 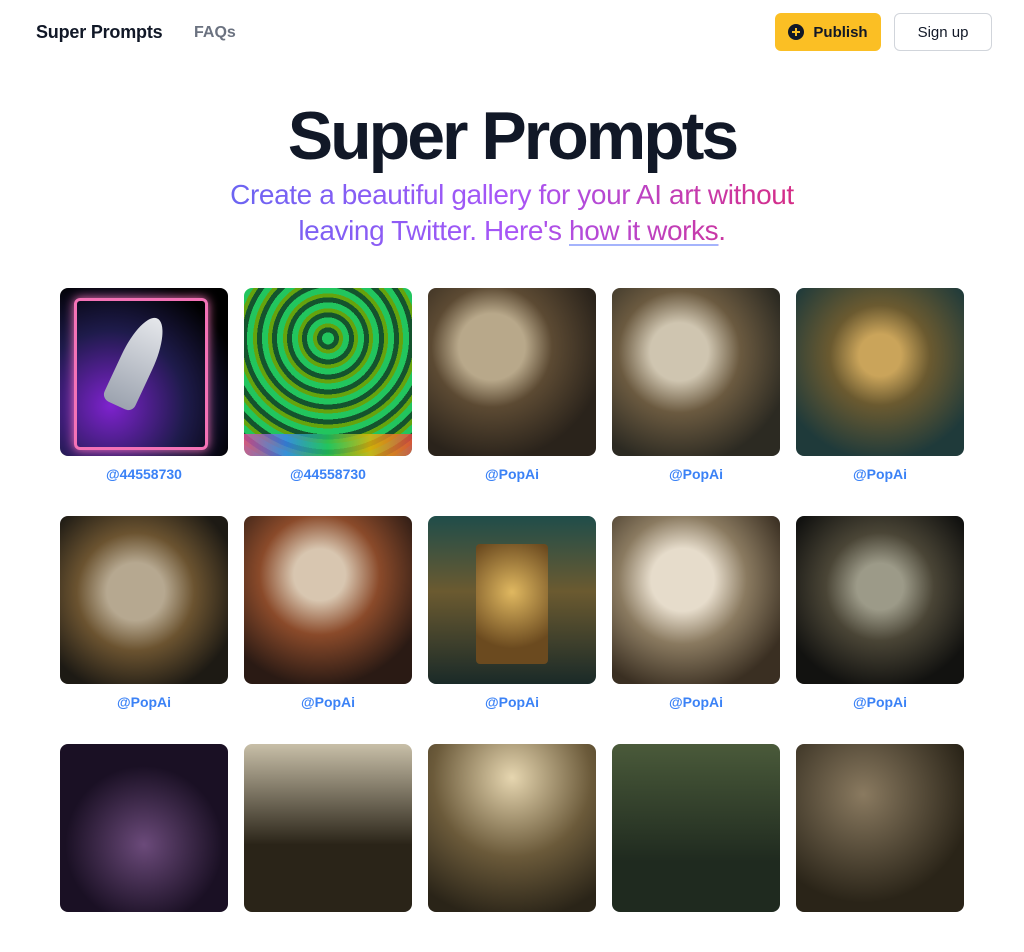 I want to click on signup-button: Sign up, so click(x=943, y=32).